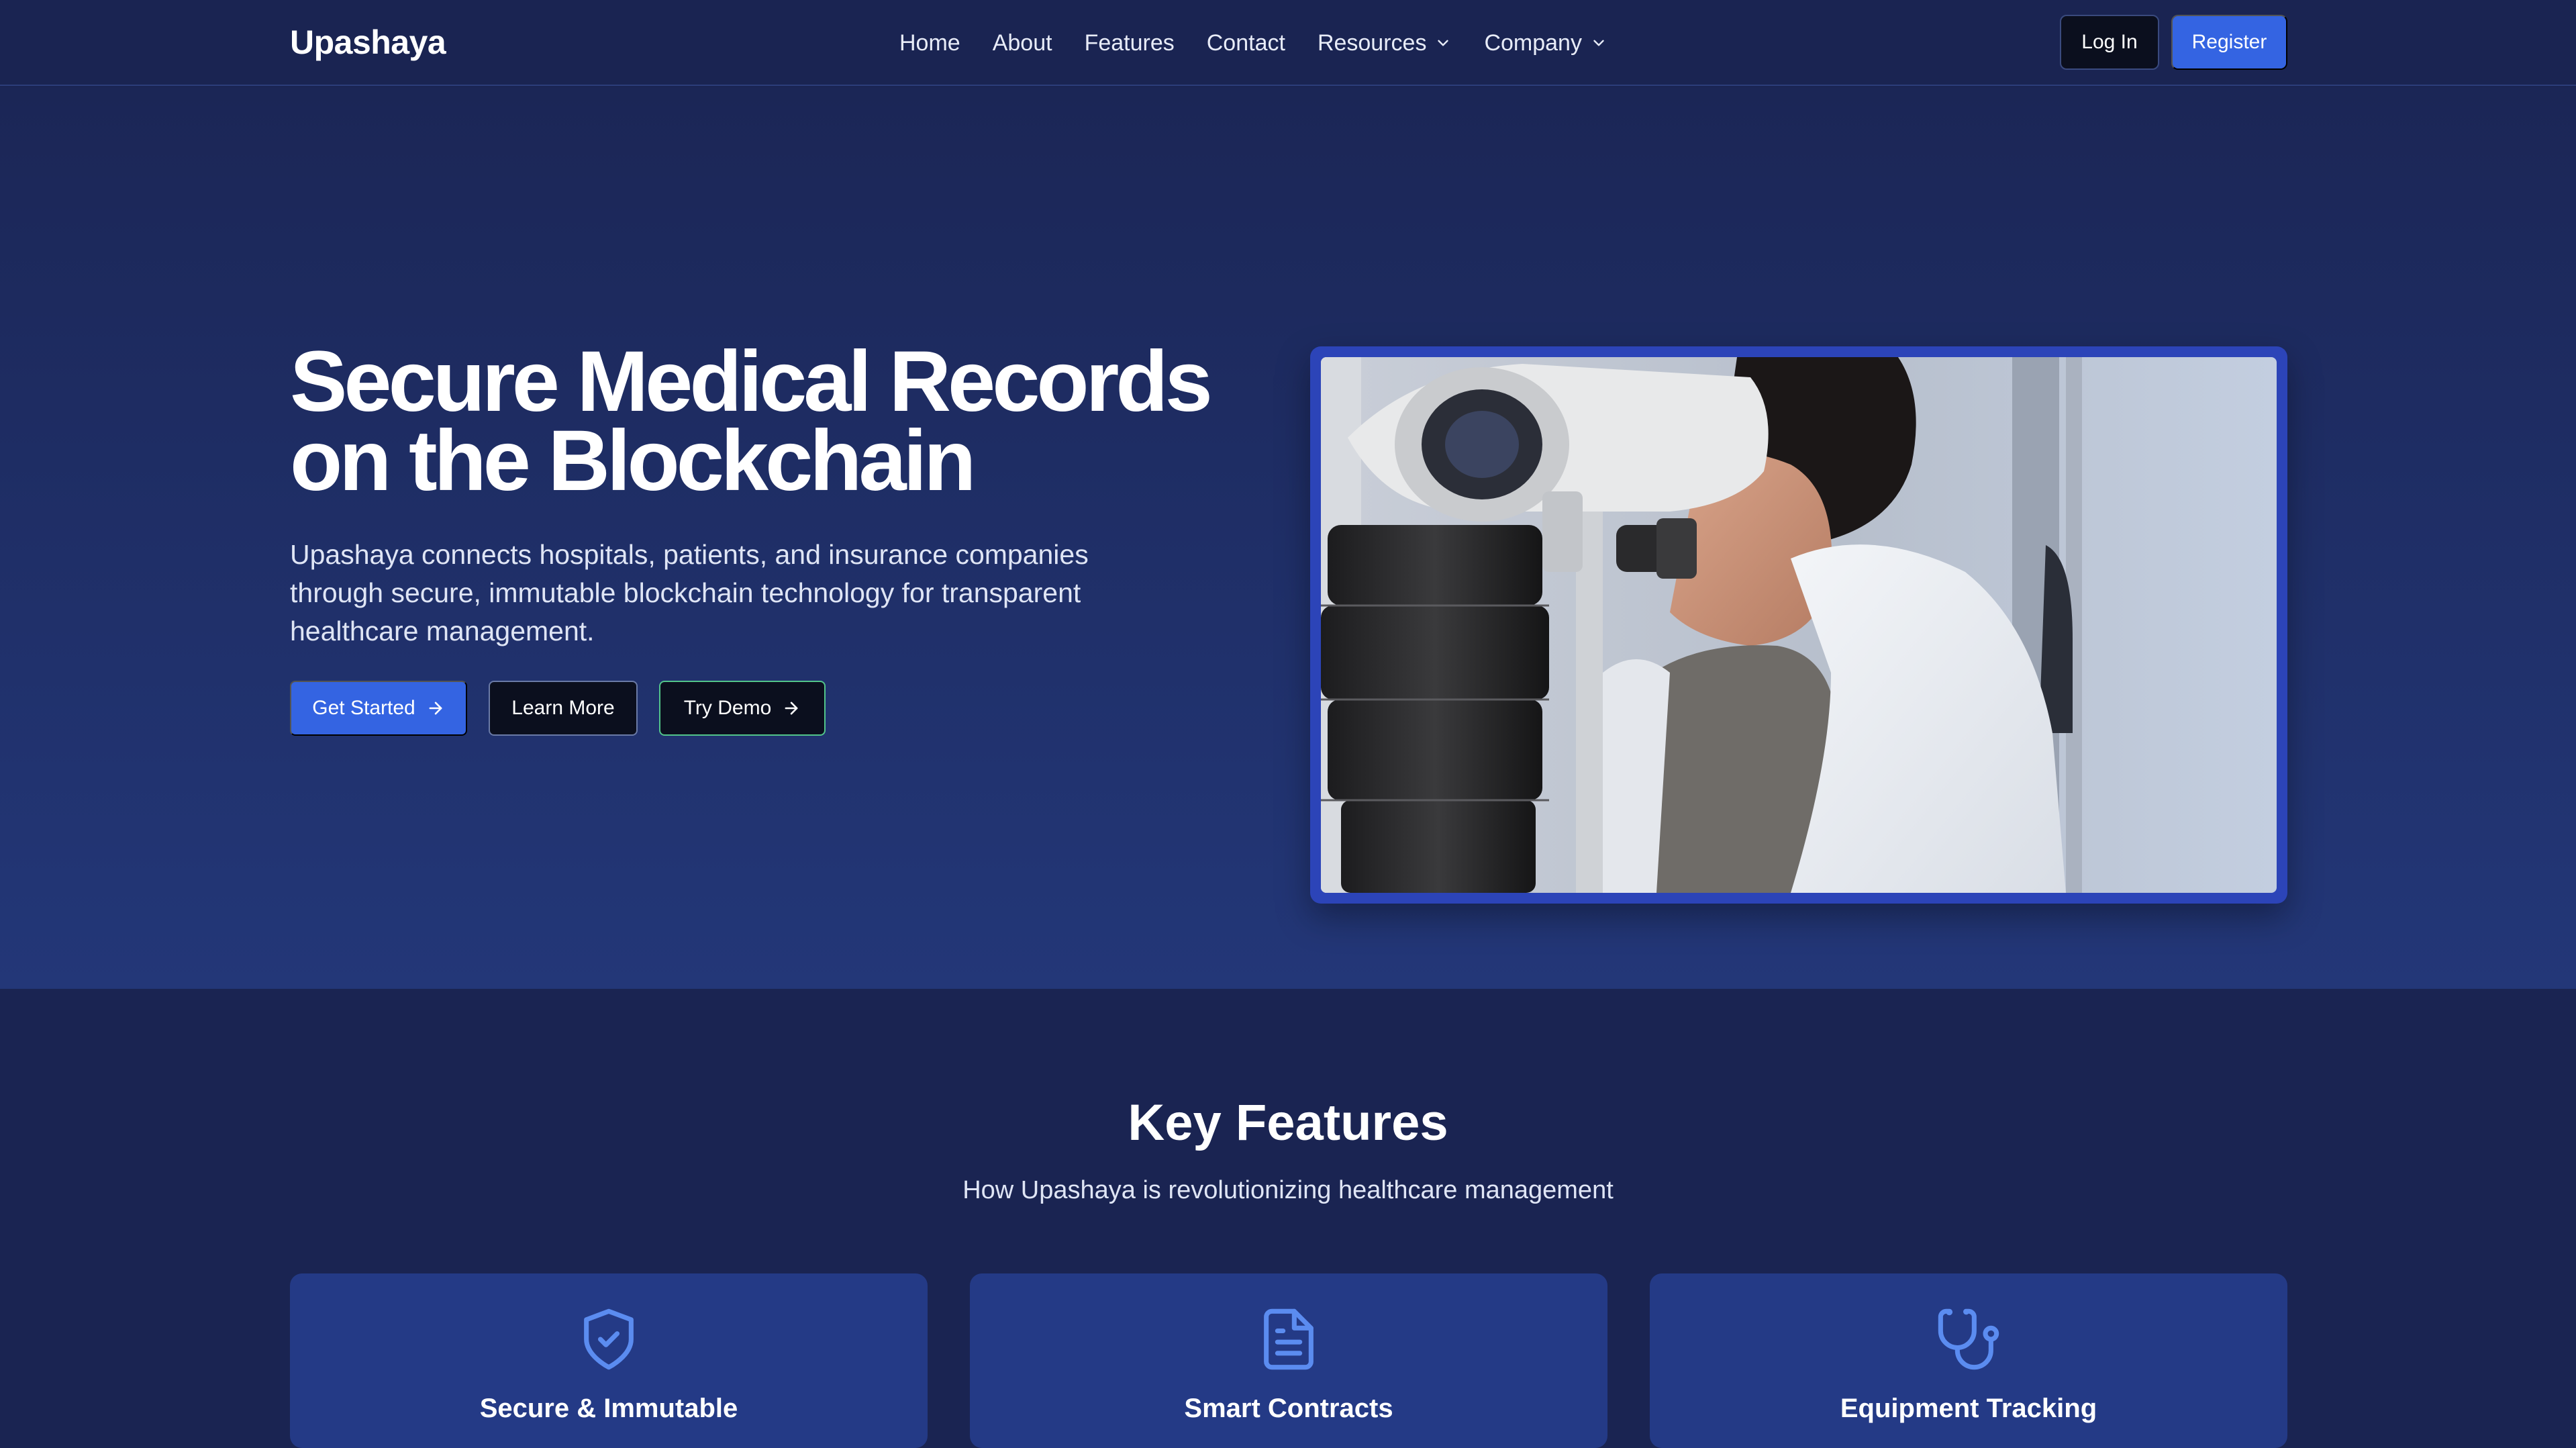 The width and height of the screenshot is (2576, 1448). What do you see at coordinates (1968, 1408) in the screenshot?
I see `feature-card-title: Equipment Tracking` at bounding box center [1968, 1408].